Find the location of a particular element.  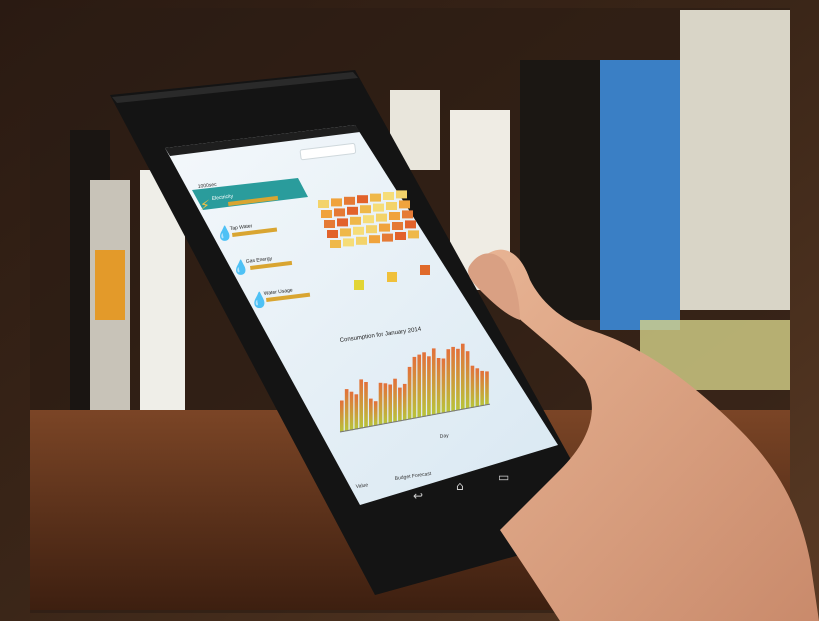

legend-swatch-high is located at coordinates (425, 270).